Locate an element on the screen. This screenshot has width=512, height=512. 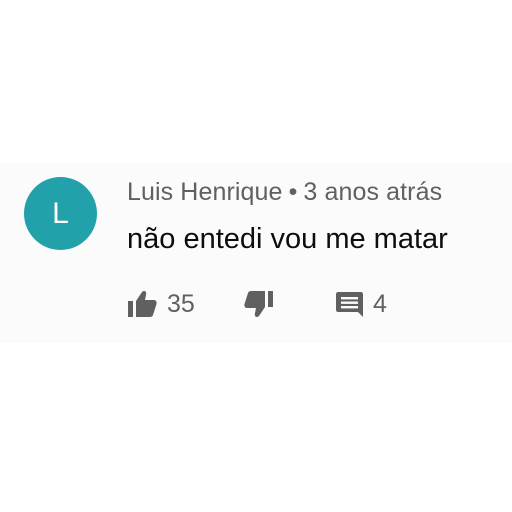
thumbs-down-icon is located at coordinates (258, 304).